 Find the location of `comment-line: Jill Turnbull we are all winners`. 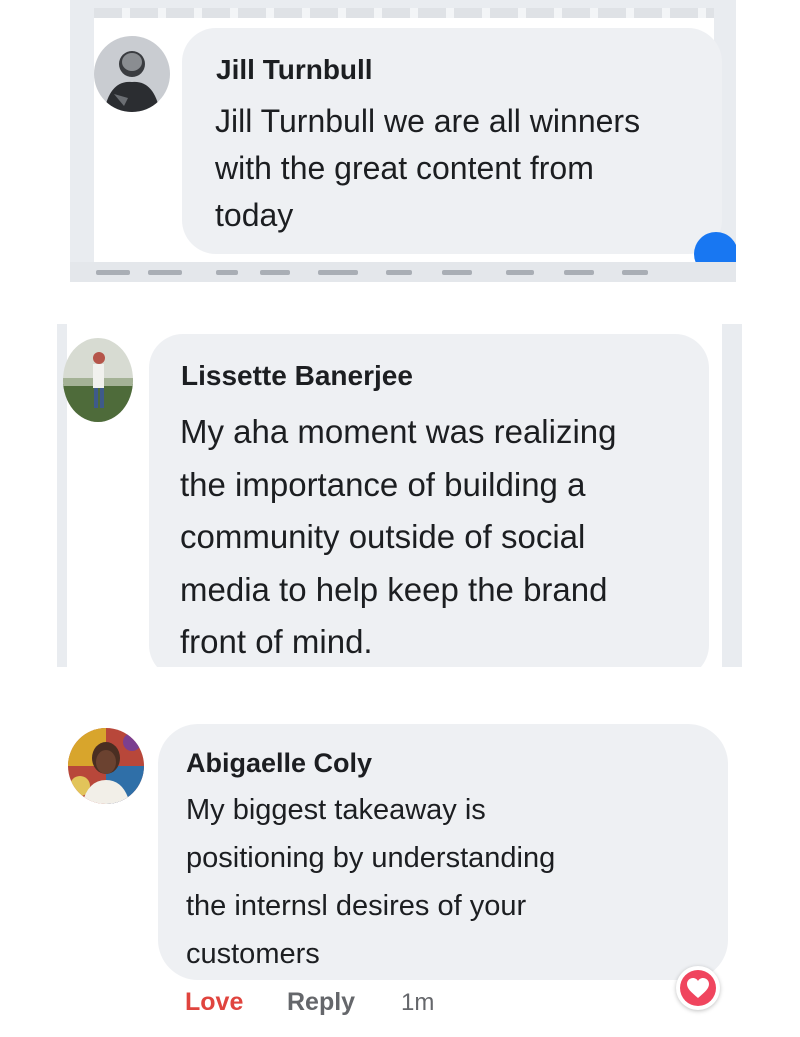

comment-line: Jill Turnbull we are all winners is located at coordinates (428, 121).